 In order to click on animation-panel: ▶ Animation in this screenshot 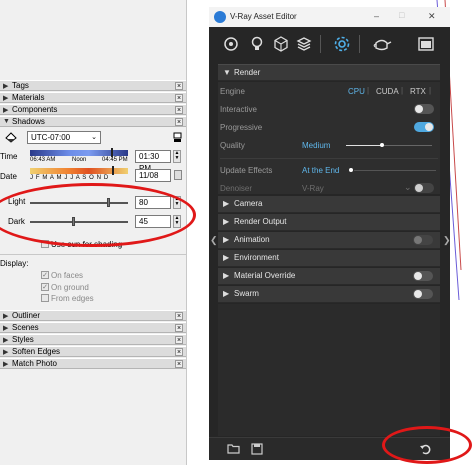, I will do `click(329, 240)`.